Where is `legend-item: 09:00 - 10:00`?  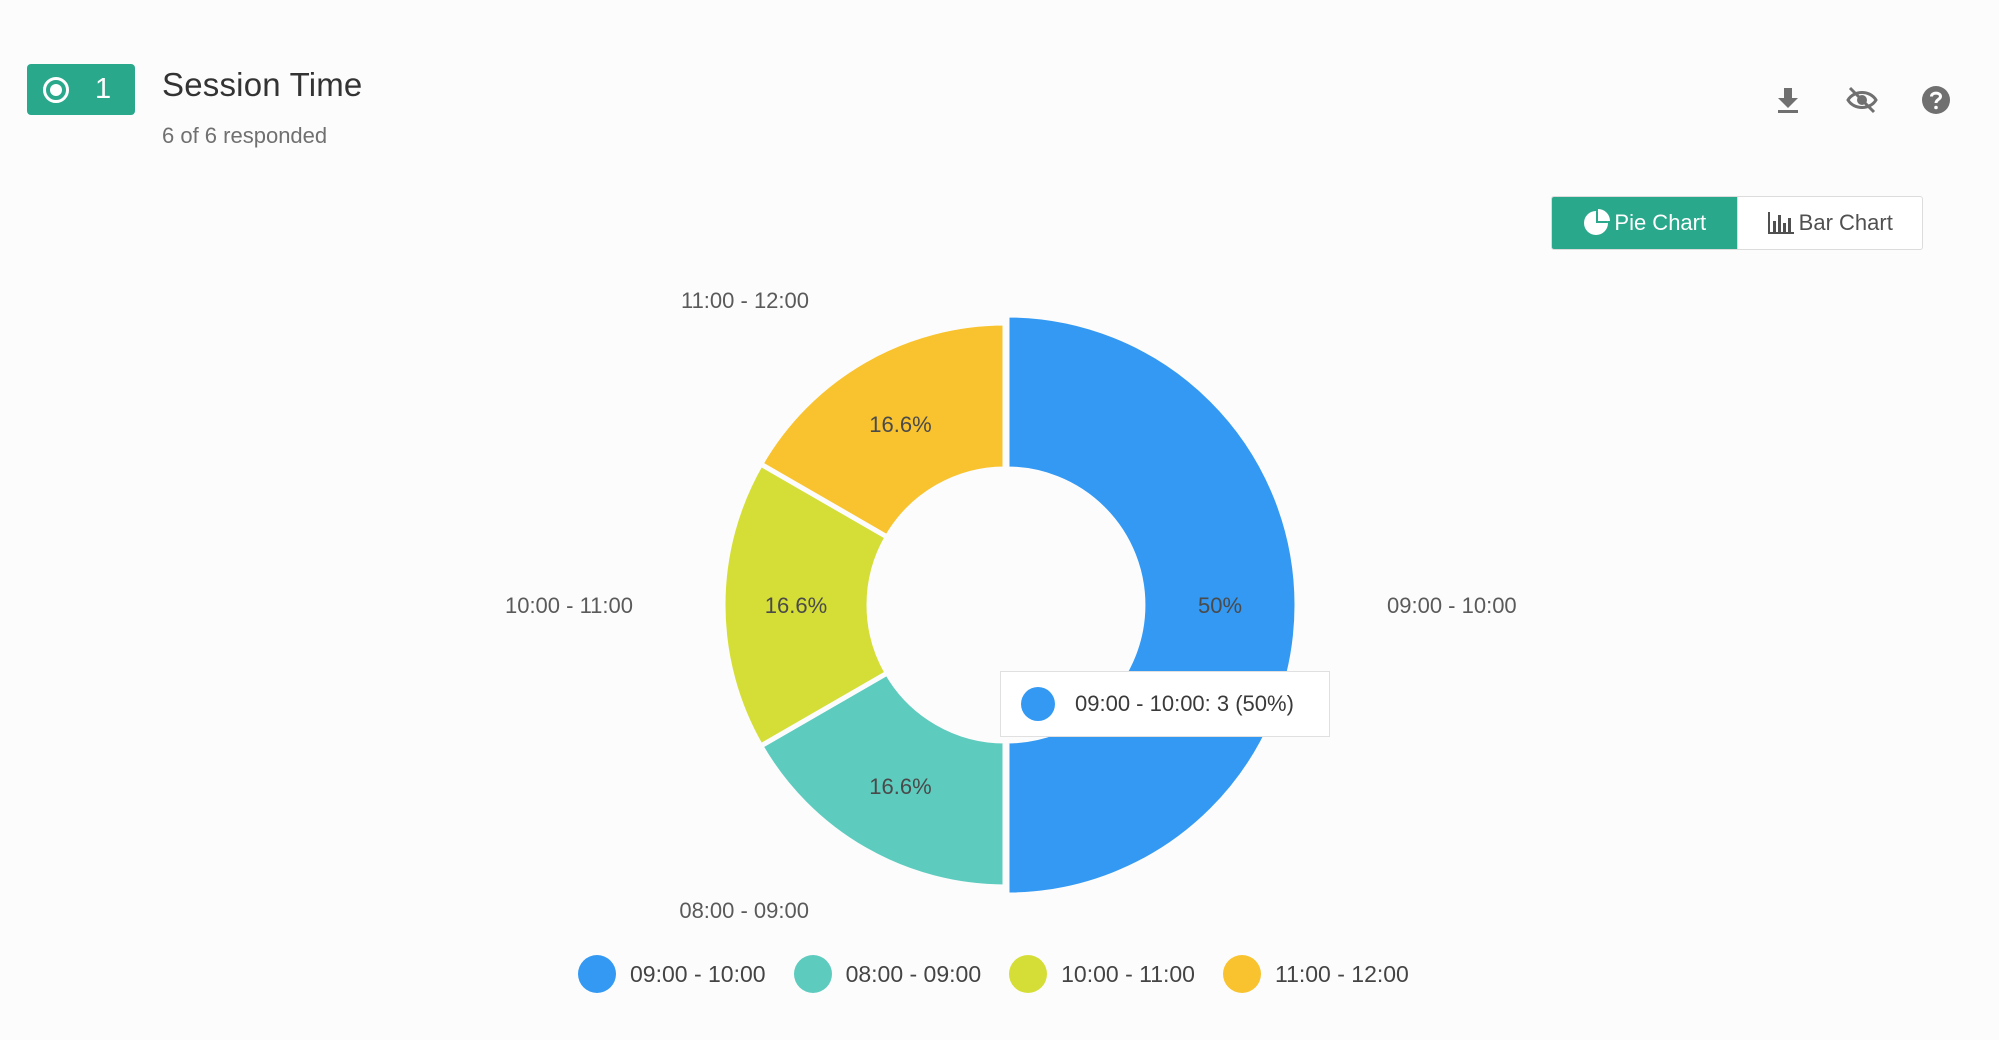
legend-item: 09:00 - 10:00 is located at coordinates (672, 974).